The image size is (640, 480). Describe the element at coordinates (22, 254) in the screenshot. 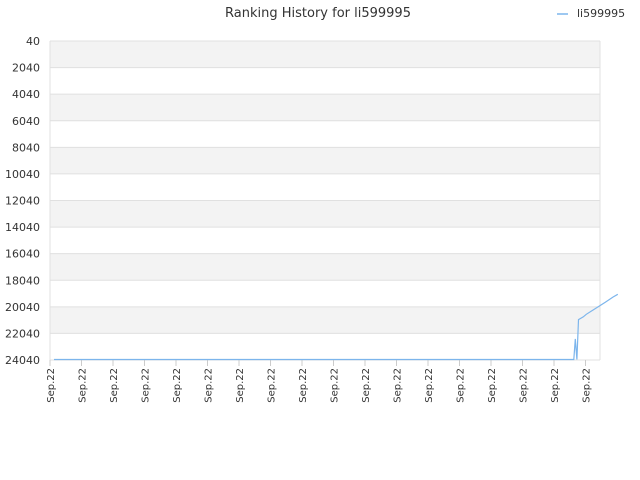

I see `y-tick-label: 16040` at that location.